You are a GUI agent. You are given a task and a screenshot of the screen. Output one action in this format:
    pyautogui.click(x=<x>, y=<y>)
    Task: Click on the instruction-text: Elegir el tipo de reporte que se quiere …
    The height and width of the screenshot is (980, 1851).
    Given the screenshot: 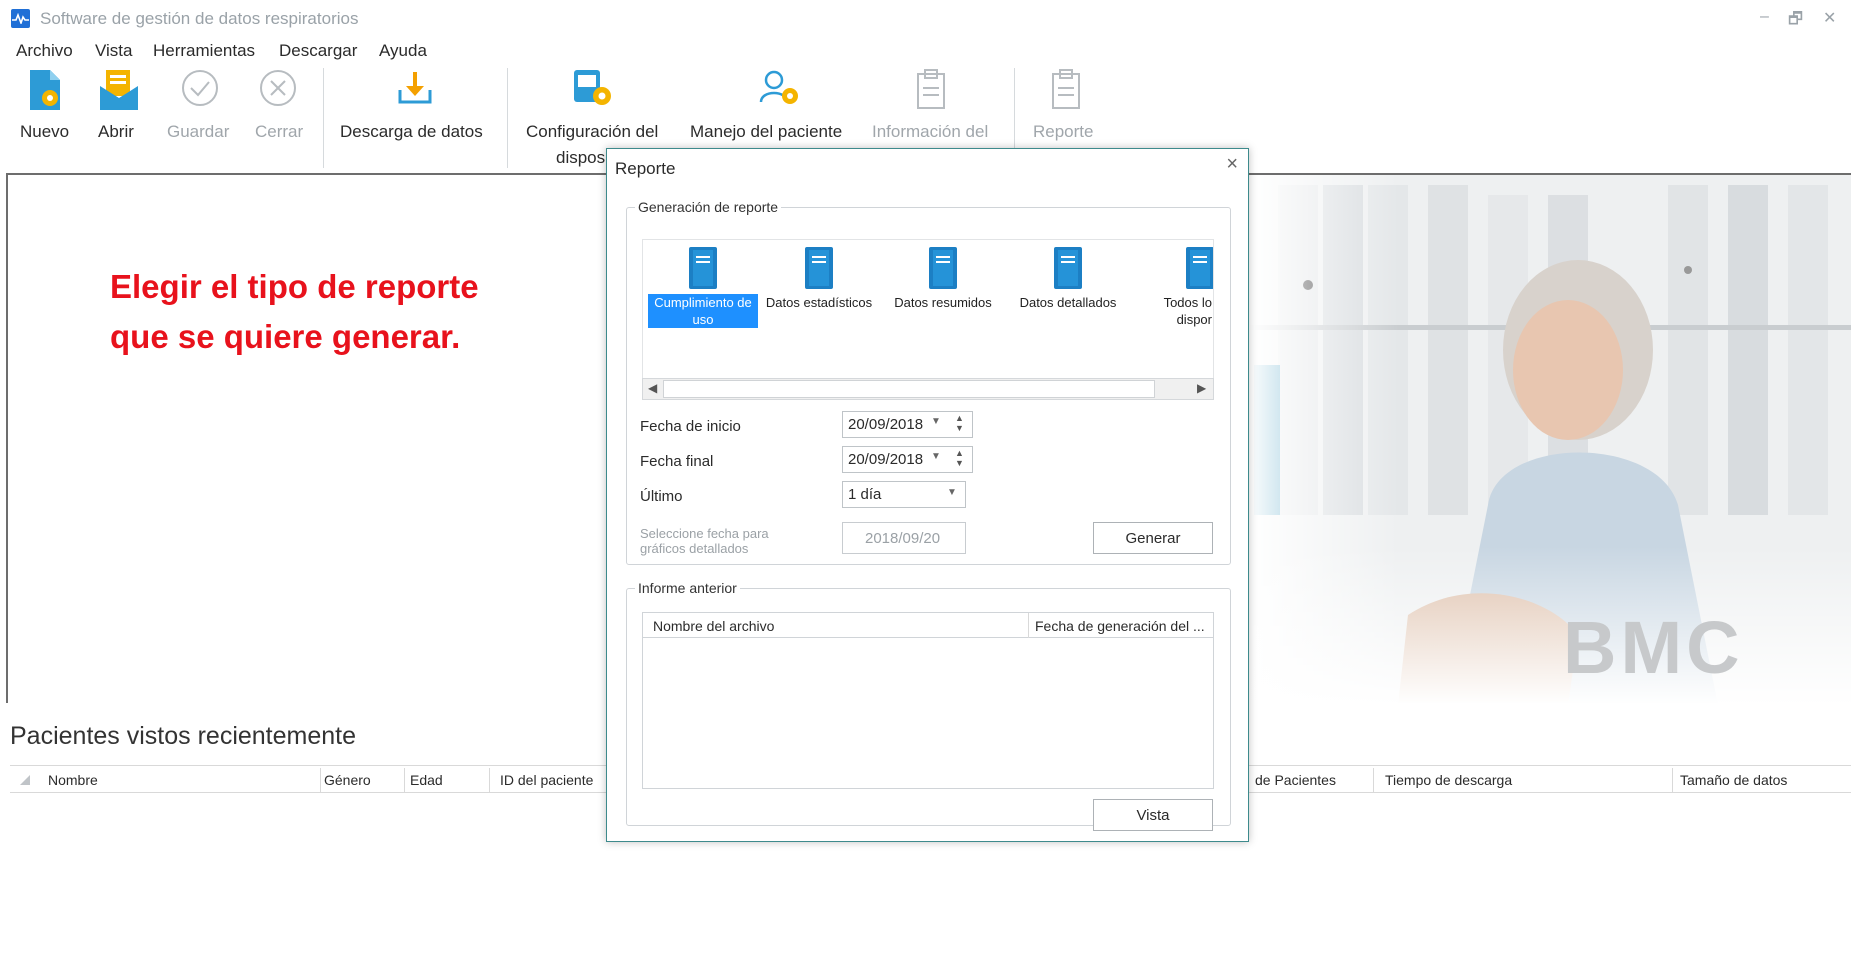 What is the action you would take?
    pyautogui.click(x=294, y=312)
    